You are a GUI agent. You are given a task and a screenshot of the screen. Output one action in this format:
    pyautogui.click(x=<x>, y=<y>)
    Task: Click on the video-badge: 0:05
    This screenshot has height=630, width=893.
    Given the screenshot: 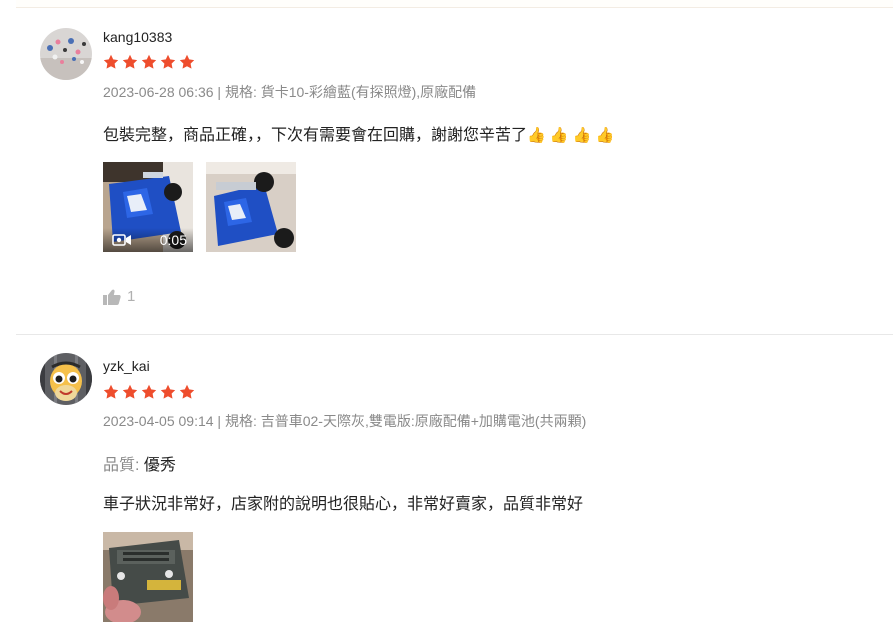 What is the action you would take?
    pyautogui.click(x=148, y=240)
    